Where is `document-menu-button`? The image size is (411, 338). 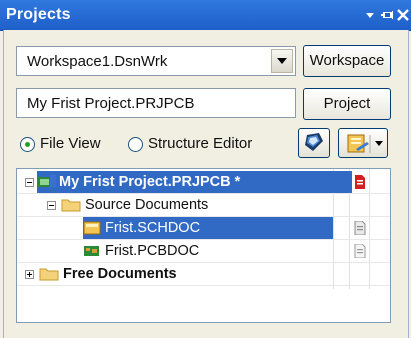
document-menu-button is located at coordinates (363, 143).